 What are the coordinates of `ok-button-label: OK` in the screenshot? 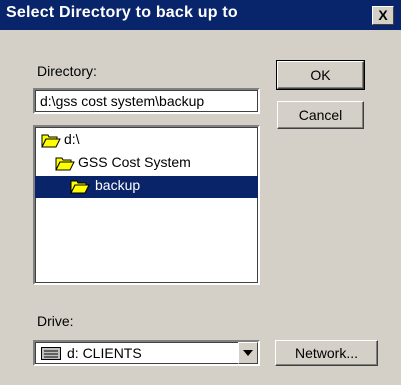 It's located at (320, 75).